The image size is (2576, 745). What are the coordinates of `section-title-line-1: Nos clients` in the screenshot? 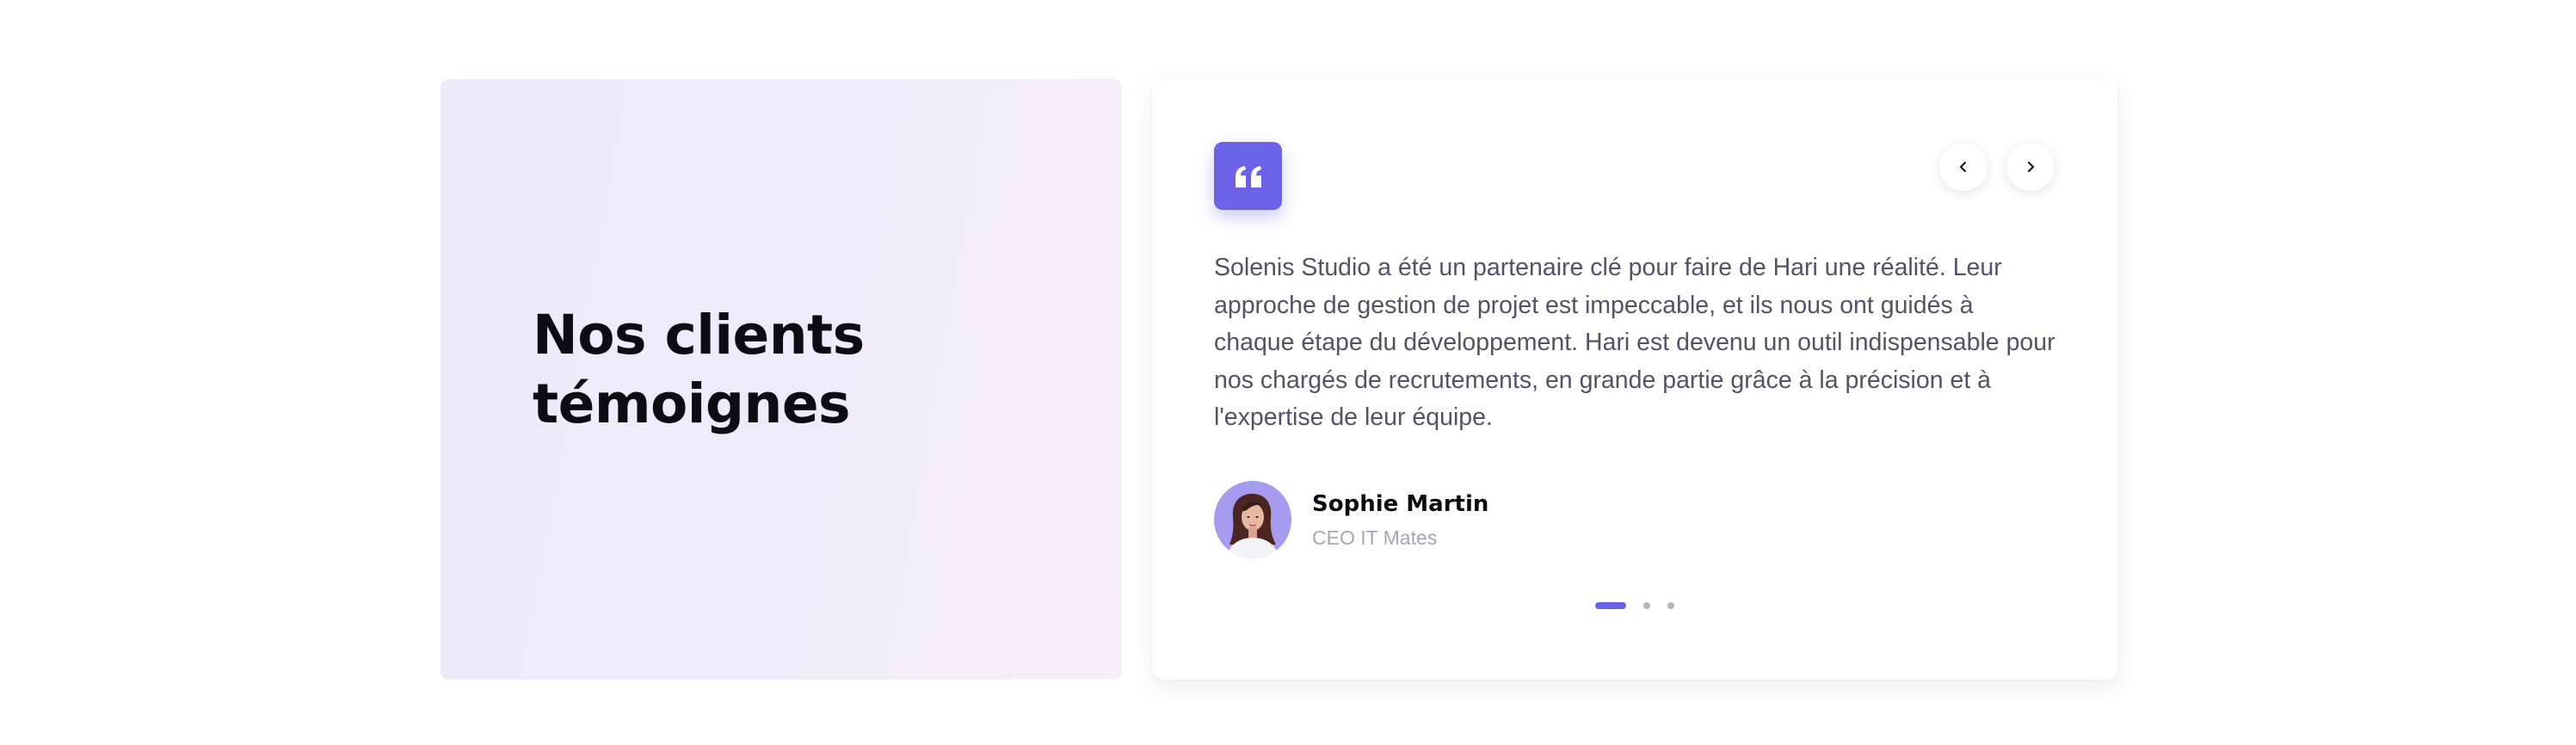 It's located at (699, 335).